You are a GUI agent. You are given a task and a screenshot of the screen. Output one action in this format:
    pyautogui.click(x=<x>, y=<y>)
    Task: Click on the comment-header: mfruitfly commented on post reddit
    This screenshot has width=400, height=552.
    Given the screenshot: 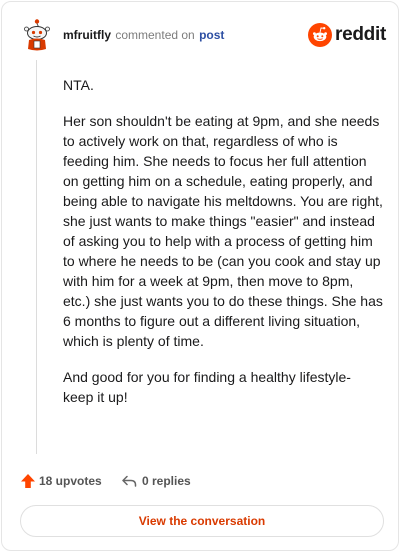 What is the action you would take?
    pyautogui.click(x=203, y=36)
    